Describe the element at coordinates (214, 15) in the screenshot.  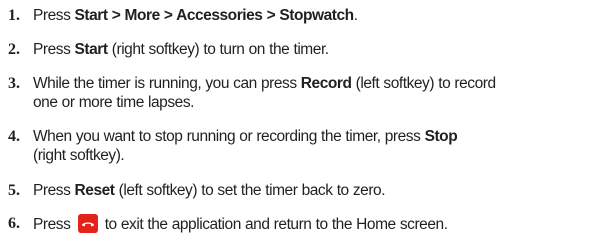
I see `menu-path: Start > More > Accessories > Stopwatch` at that location.